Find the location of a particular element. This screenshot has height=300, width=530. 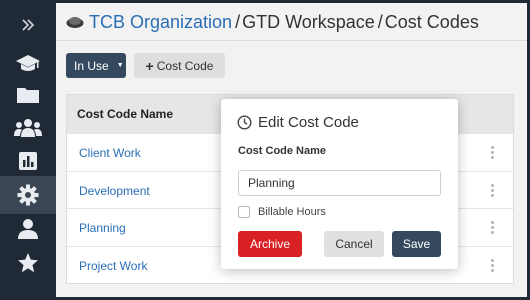

bar-chart-icon is located at coordinates (28, 161).